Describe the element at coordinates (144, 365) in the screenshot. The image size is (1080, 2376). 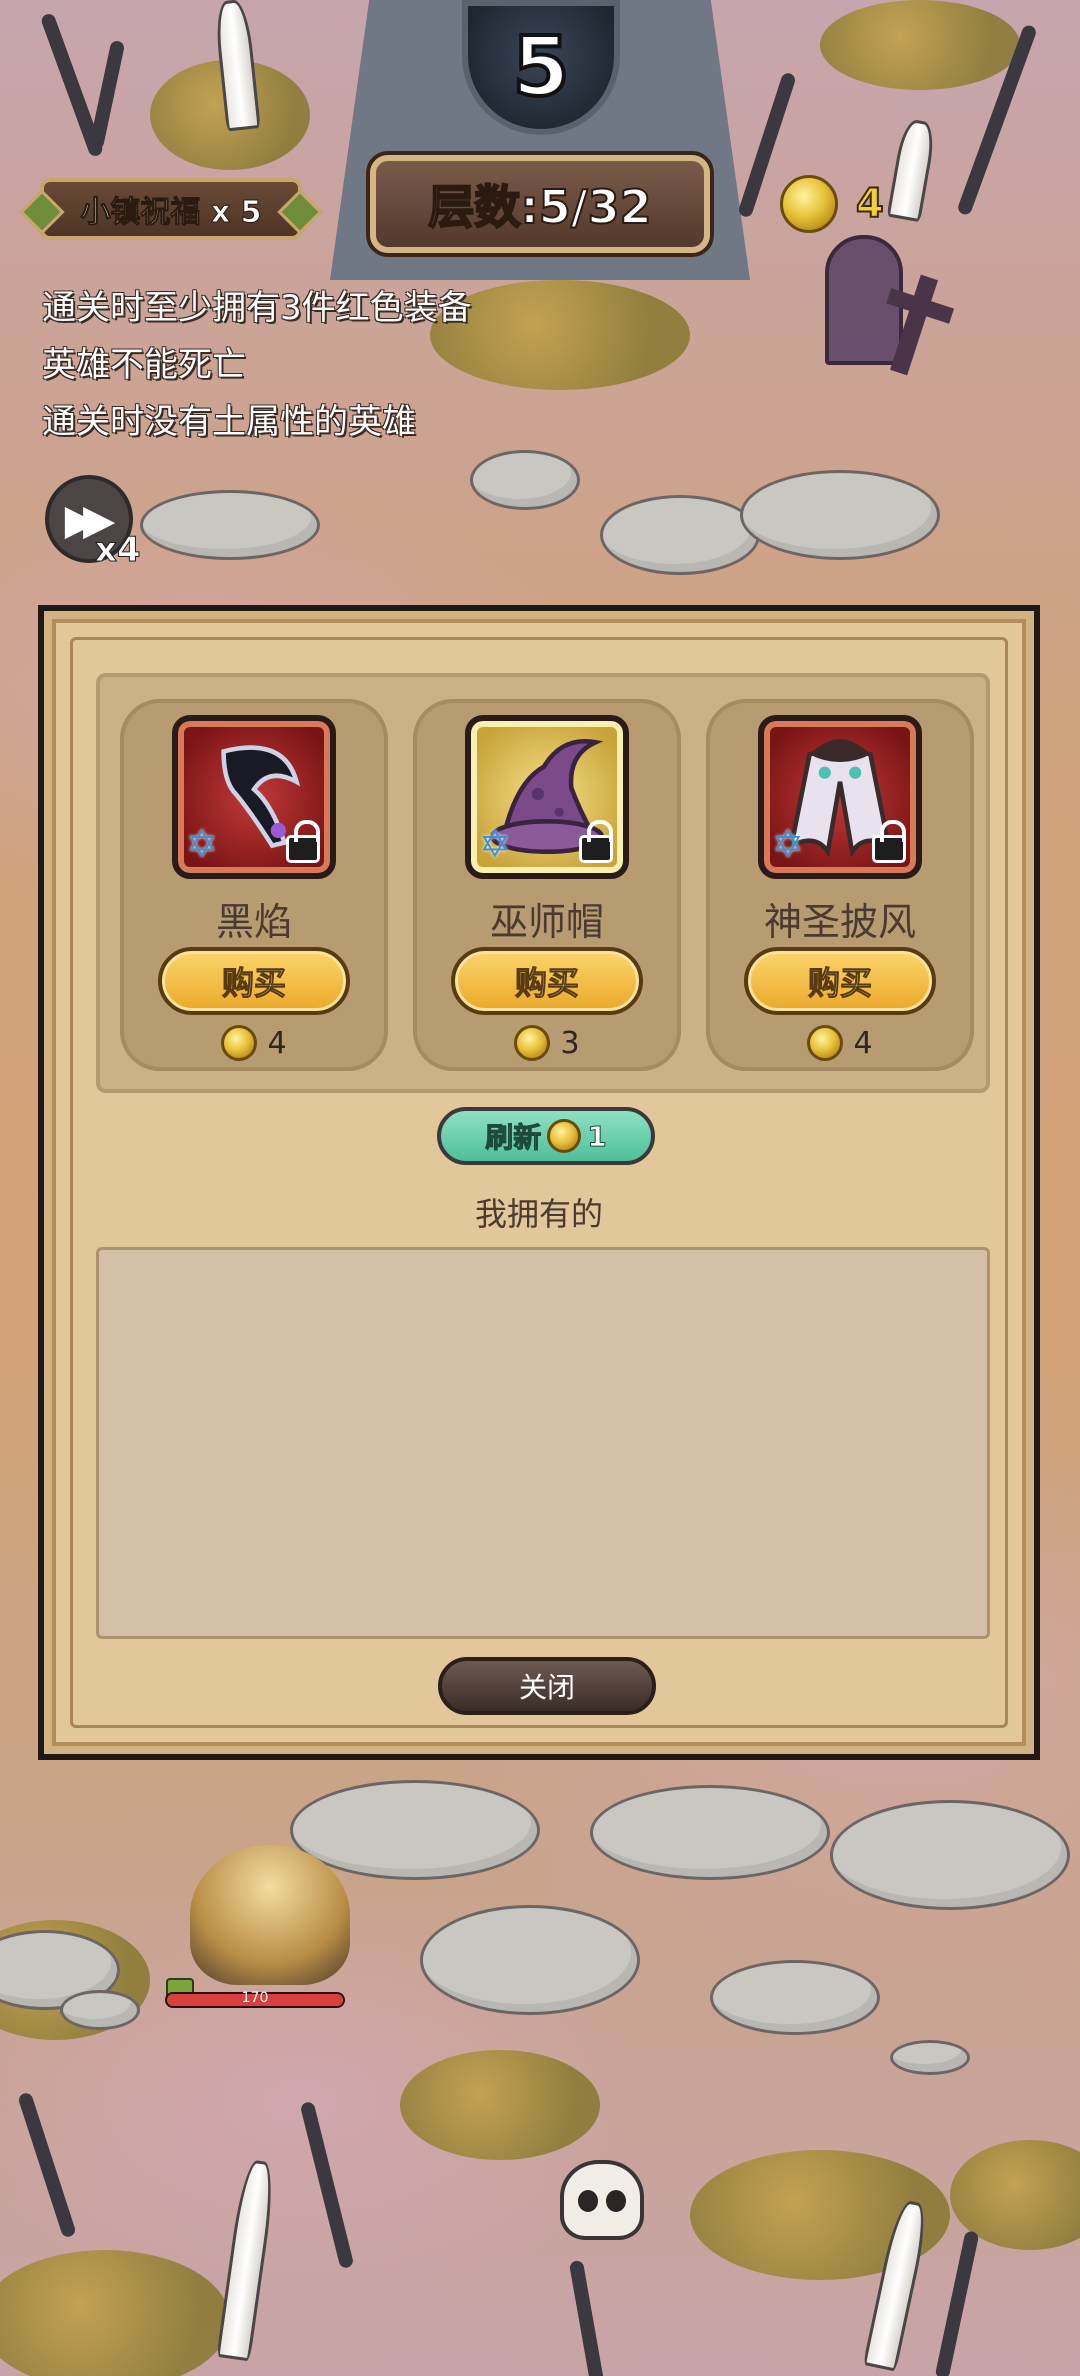
I see `condition-item: 英雄不能死亡` at that location.